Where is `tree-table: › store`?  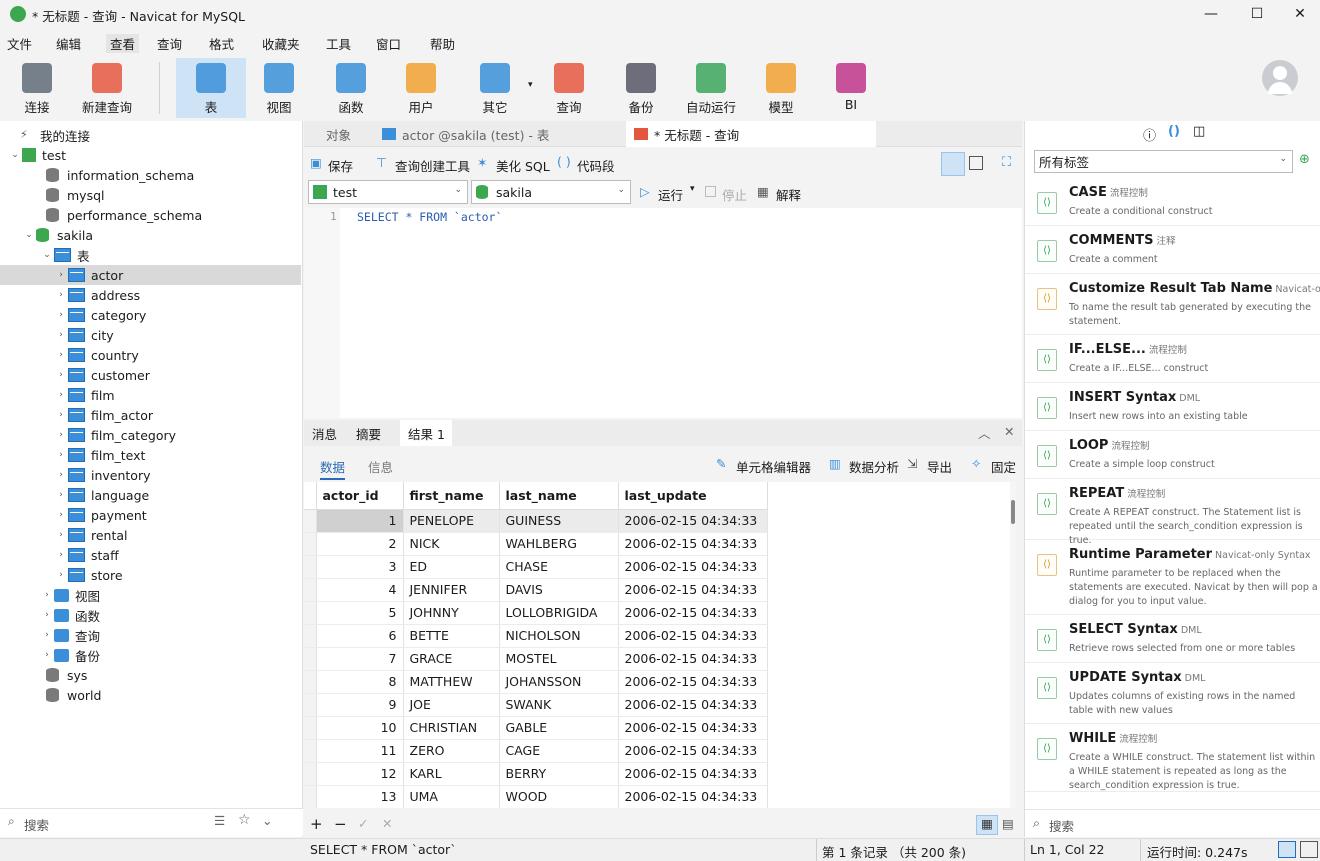
tree-table: › store is located at coordinates (150, 575).